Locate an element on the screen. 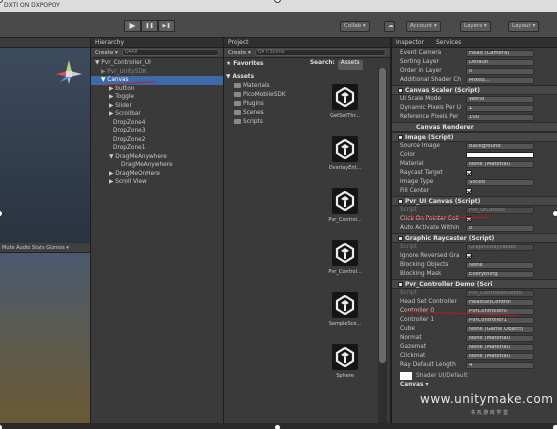  canvas-renderer-title: Canvas Renderer is located at coordinates (445, 127).